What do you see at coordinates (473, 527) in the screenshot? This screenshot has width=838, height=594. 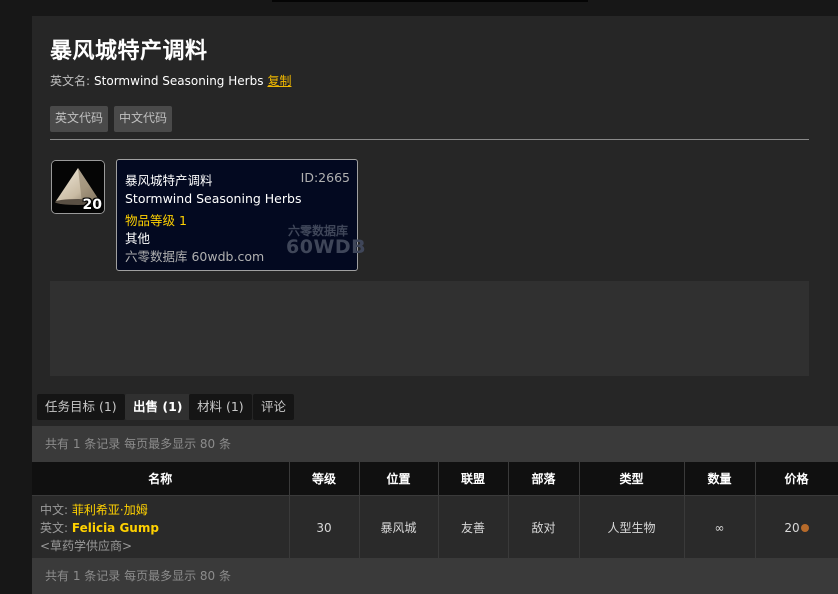 I see `alliance-reaction-cell: 友善` at bounding box center [473, 527].